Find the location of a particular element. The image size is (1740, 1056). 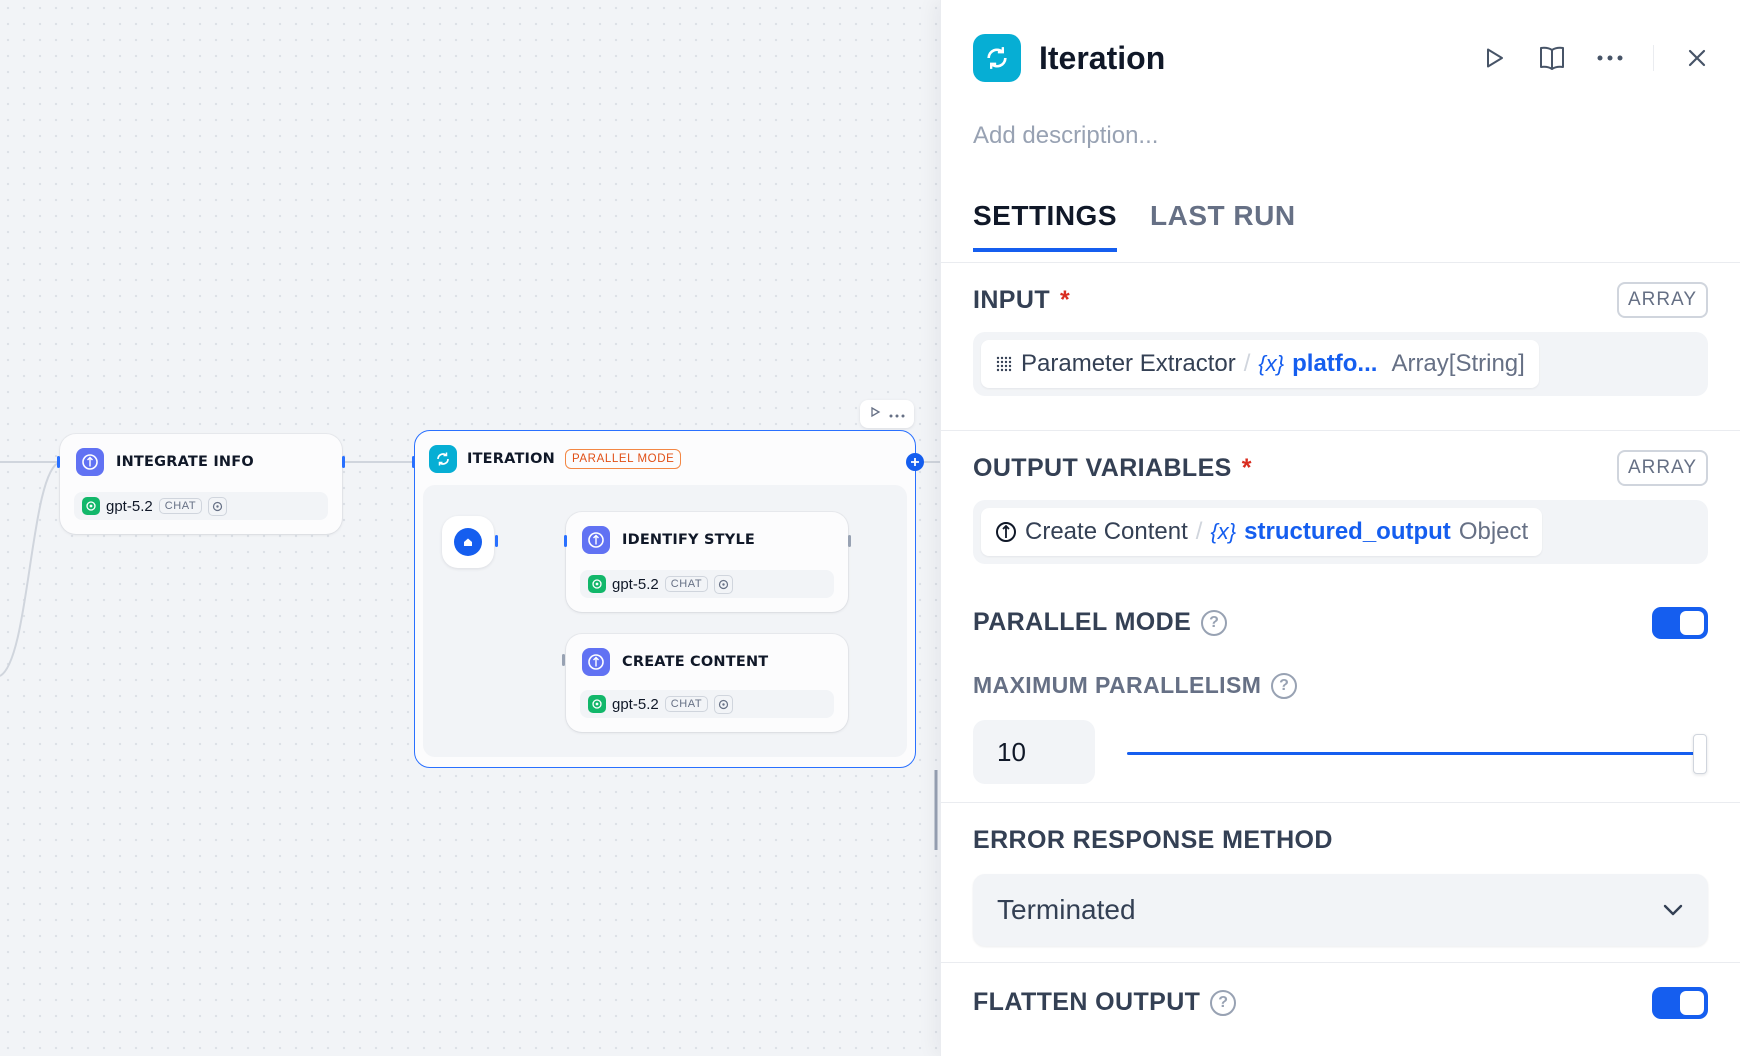

output-variable-name: structured_output is located at coordinates (1347, 531).